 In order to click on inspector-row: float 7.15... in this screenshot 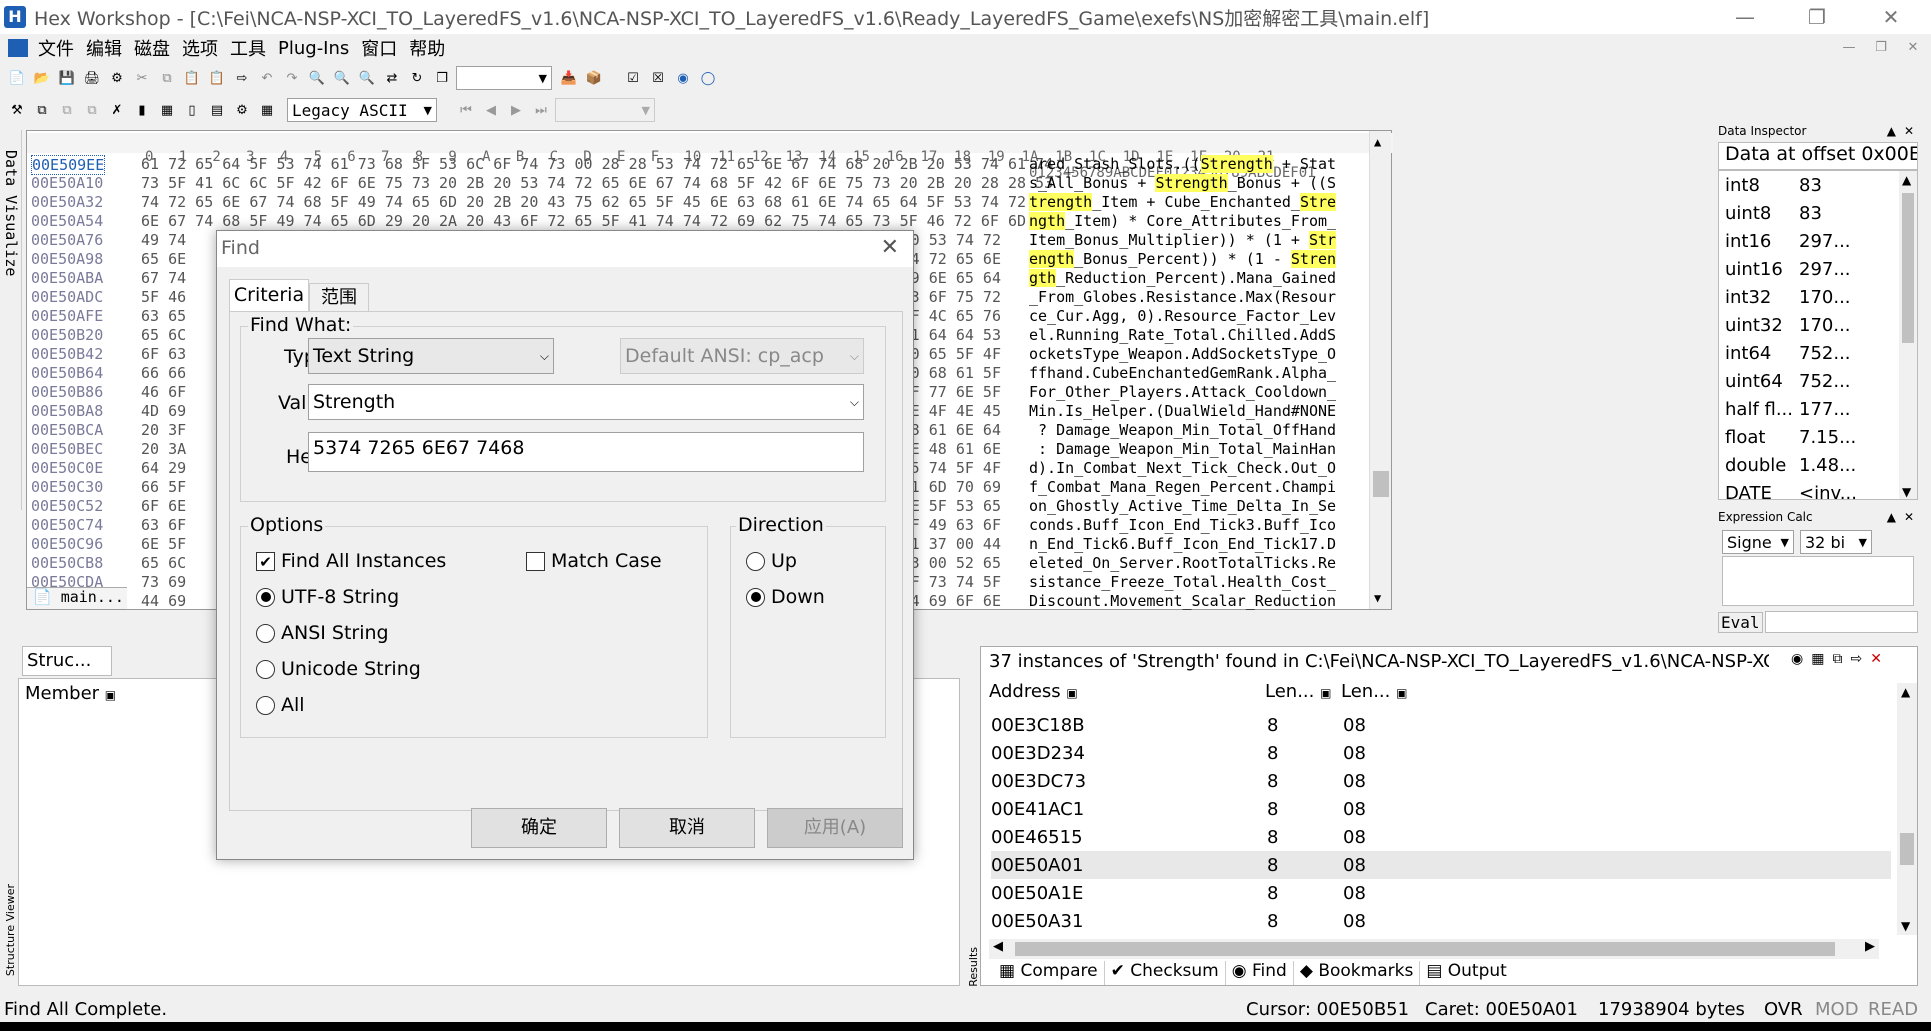, I will do `click(1818, 437)`.